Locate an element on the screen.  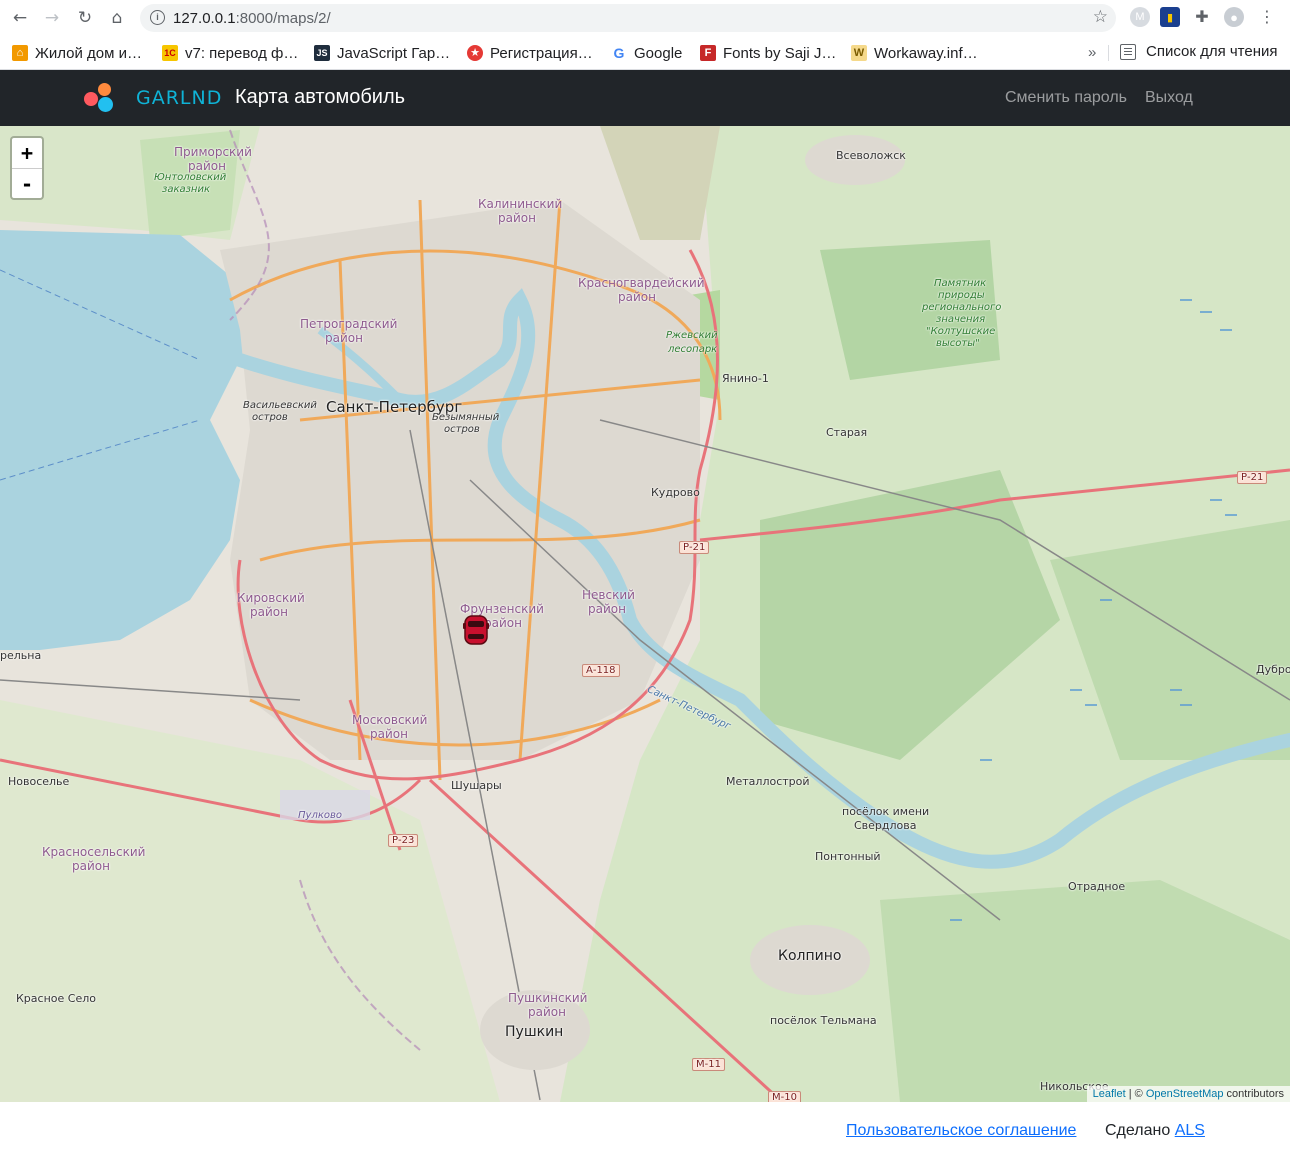
profile-avatar: ● is located at coordinates (1234, 17).